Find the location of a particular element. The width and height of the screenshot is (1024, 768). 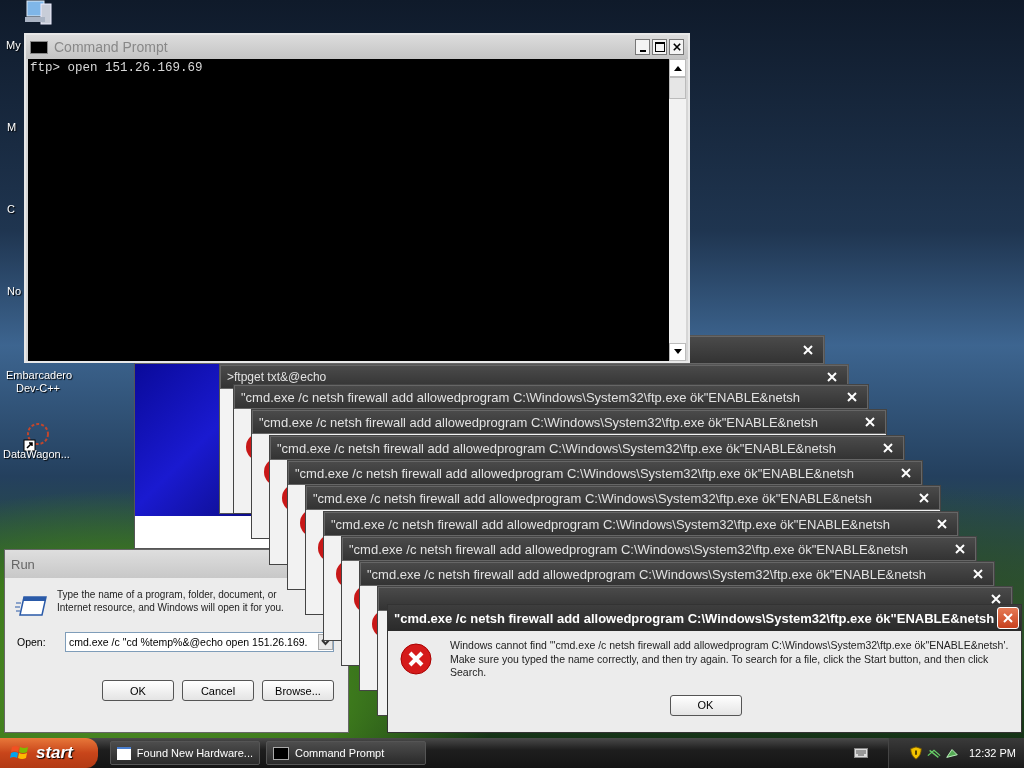

scroll-down-icon is located at coordinates (677, 352).